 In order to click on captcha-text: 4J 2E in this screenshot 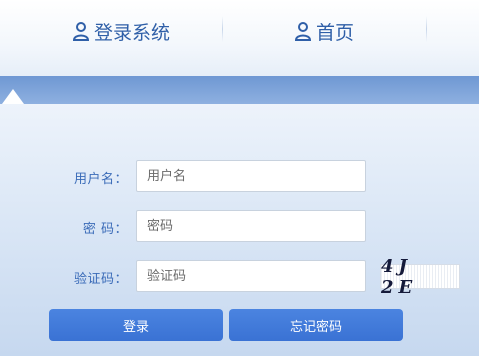, I will do `click(399, 276)`.